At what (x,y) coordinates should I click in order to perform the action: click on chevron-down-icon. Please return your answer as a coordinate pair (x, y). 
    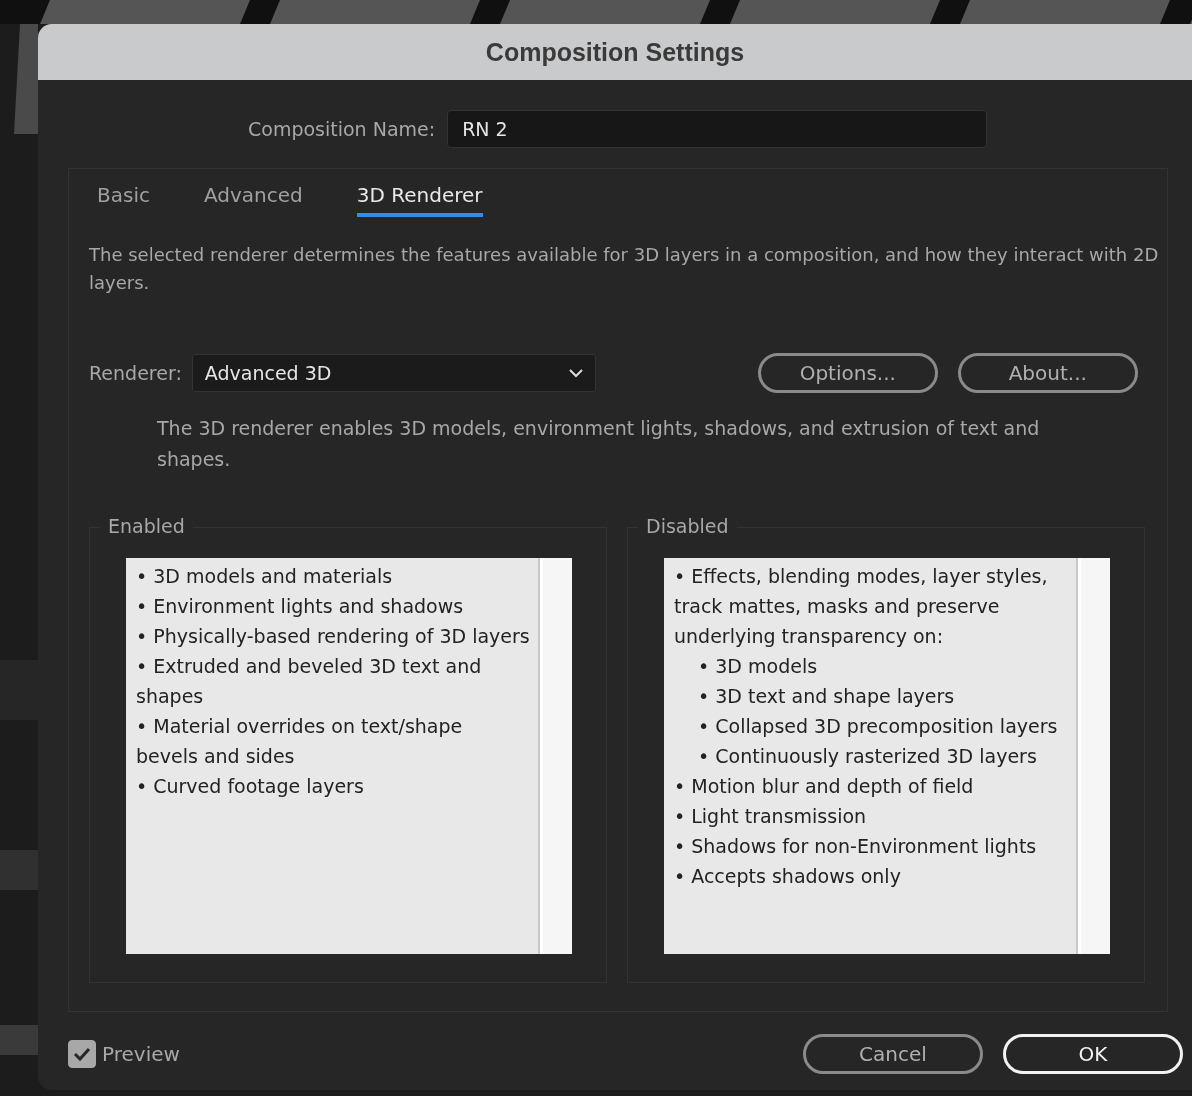
    Looking at the image, I should click on (575, 373).